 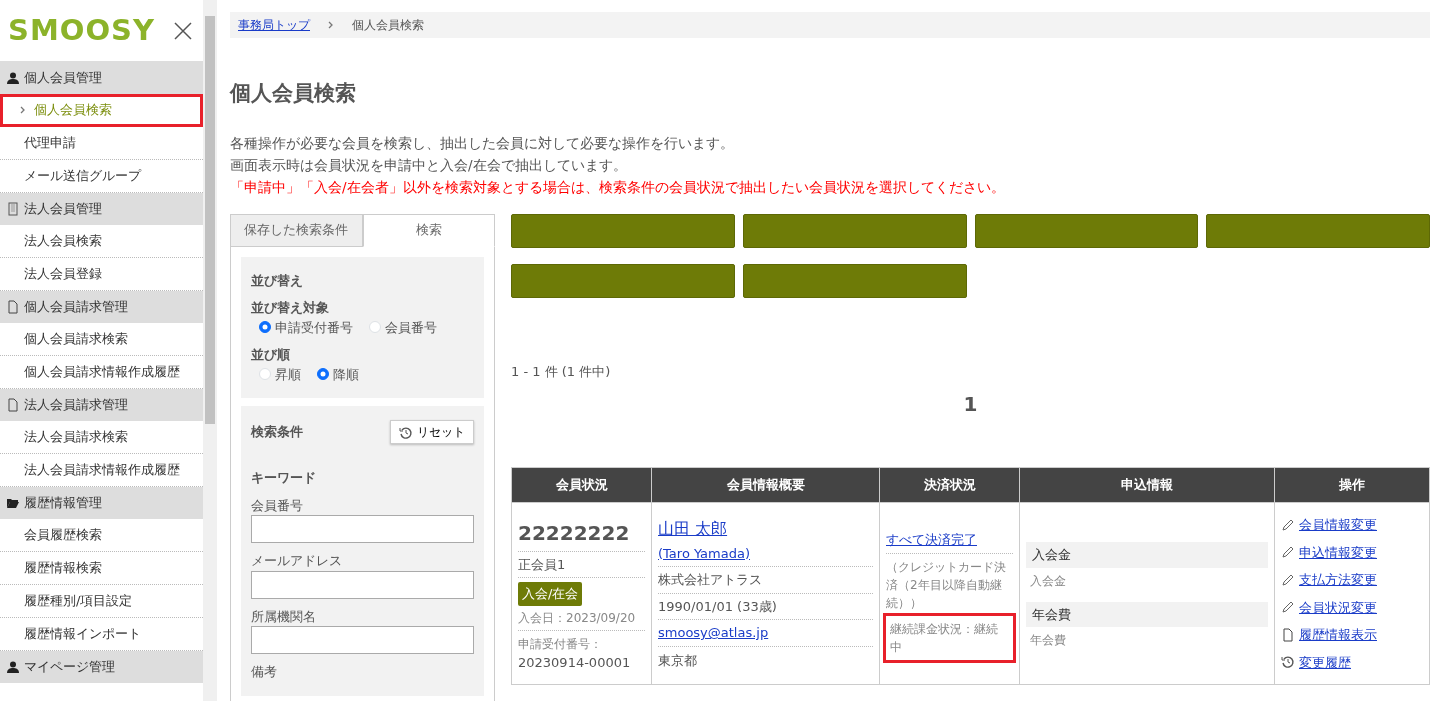 What do you see at coordinates (1338, 580) in the screenshot?
I see `operation-link: 支払方法変更` at bounding box center [1338, 580].